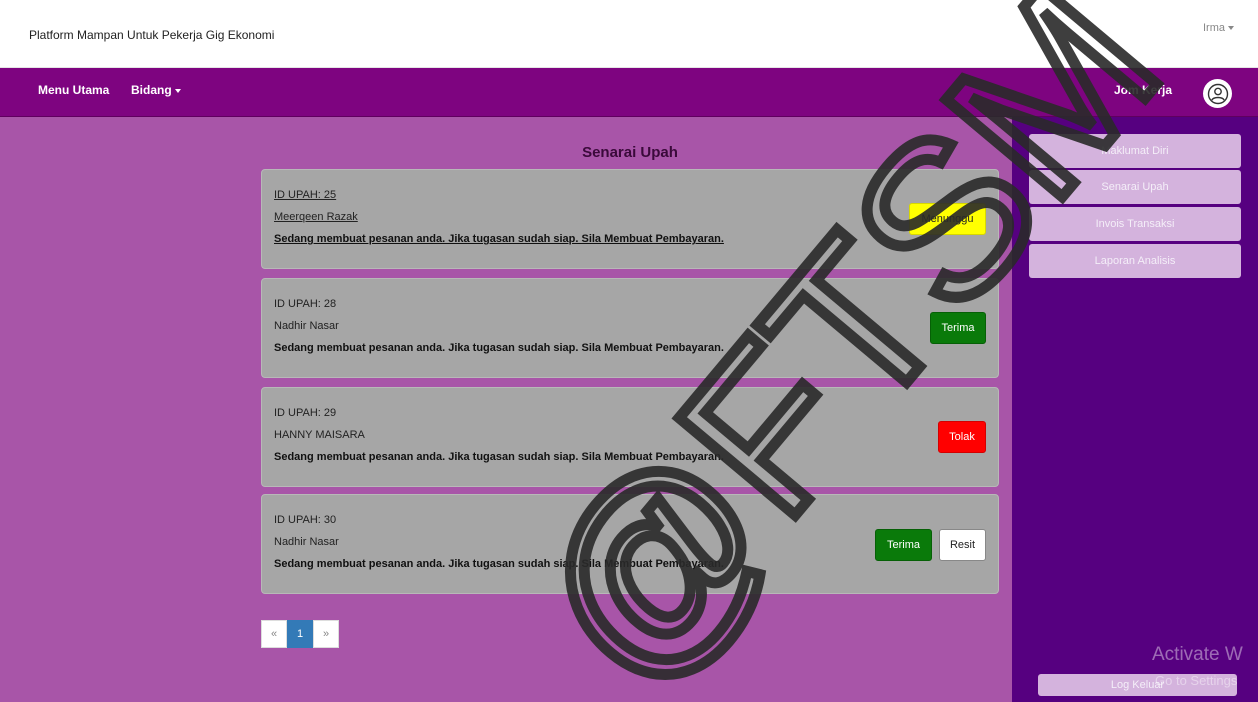  I want to click on pagination-next: », so click(326, 634).